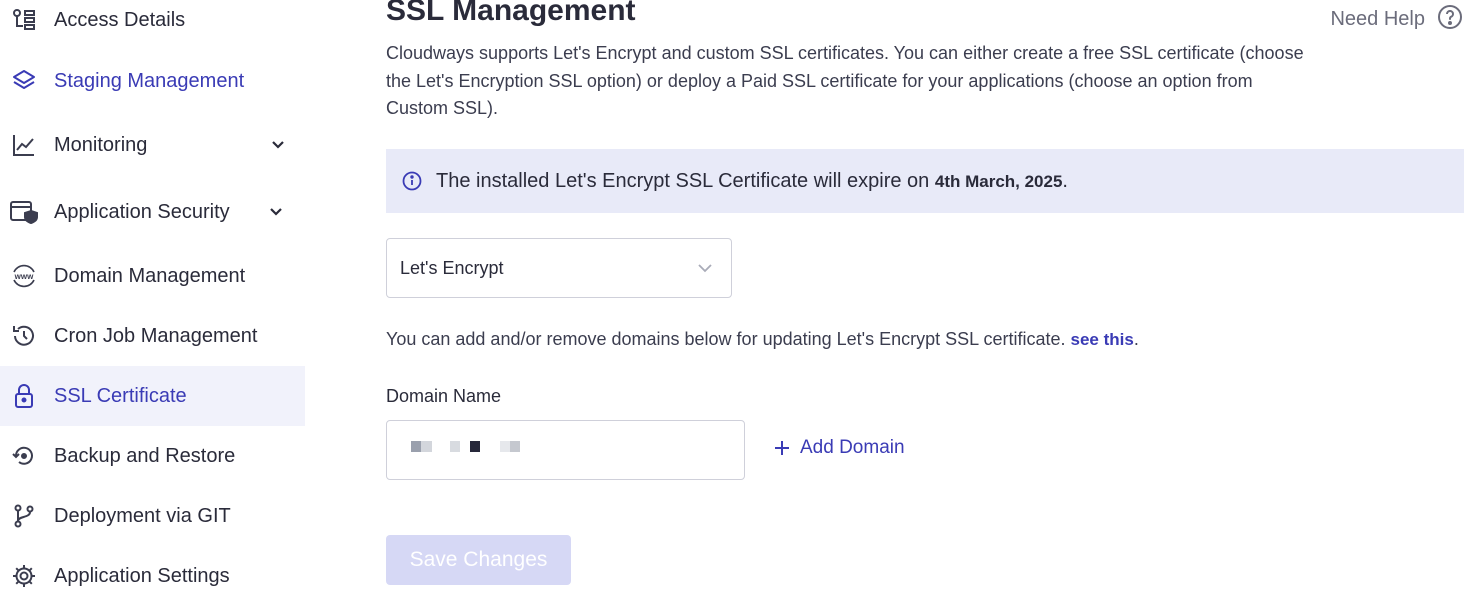 The width and height of the screenshot is (1475, 612). I want to click on domain-name-input, so click(565, 450).